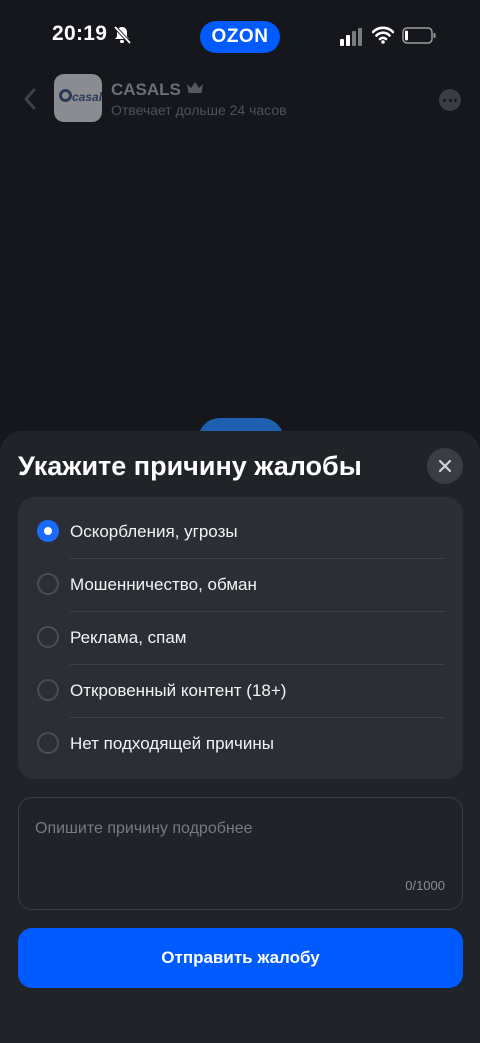 This screenshot has width=480, height=1043. What do you see at coordinates (240, 531) in the screenshot?
I see `reason-option: Оскорбления, угрозы` at bounding box center [240, 531].